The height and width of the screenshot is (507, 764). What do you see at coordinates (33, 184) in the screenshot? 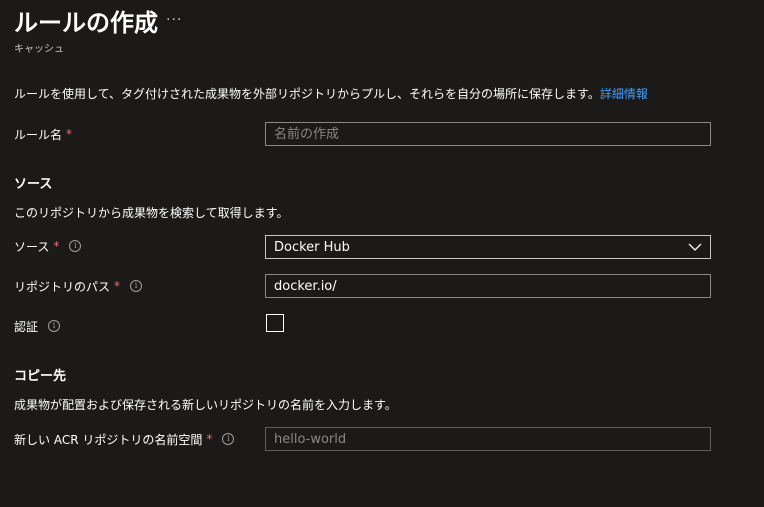
I see `source-heading: ソース` at bounding box center [33, 184].